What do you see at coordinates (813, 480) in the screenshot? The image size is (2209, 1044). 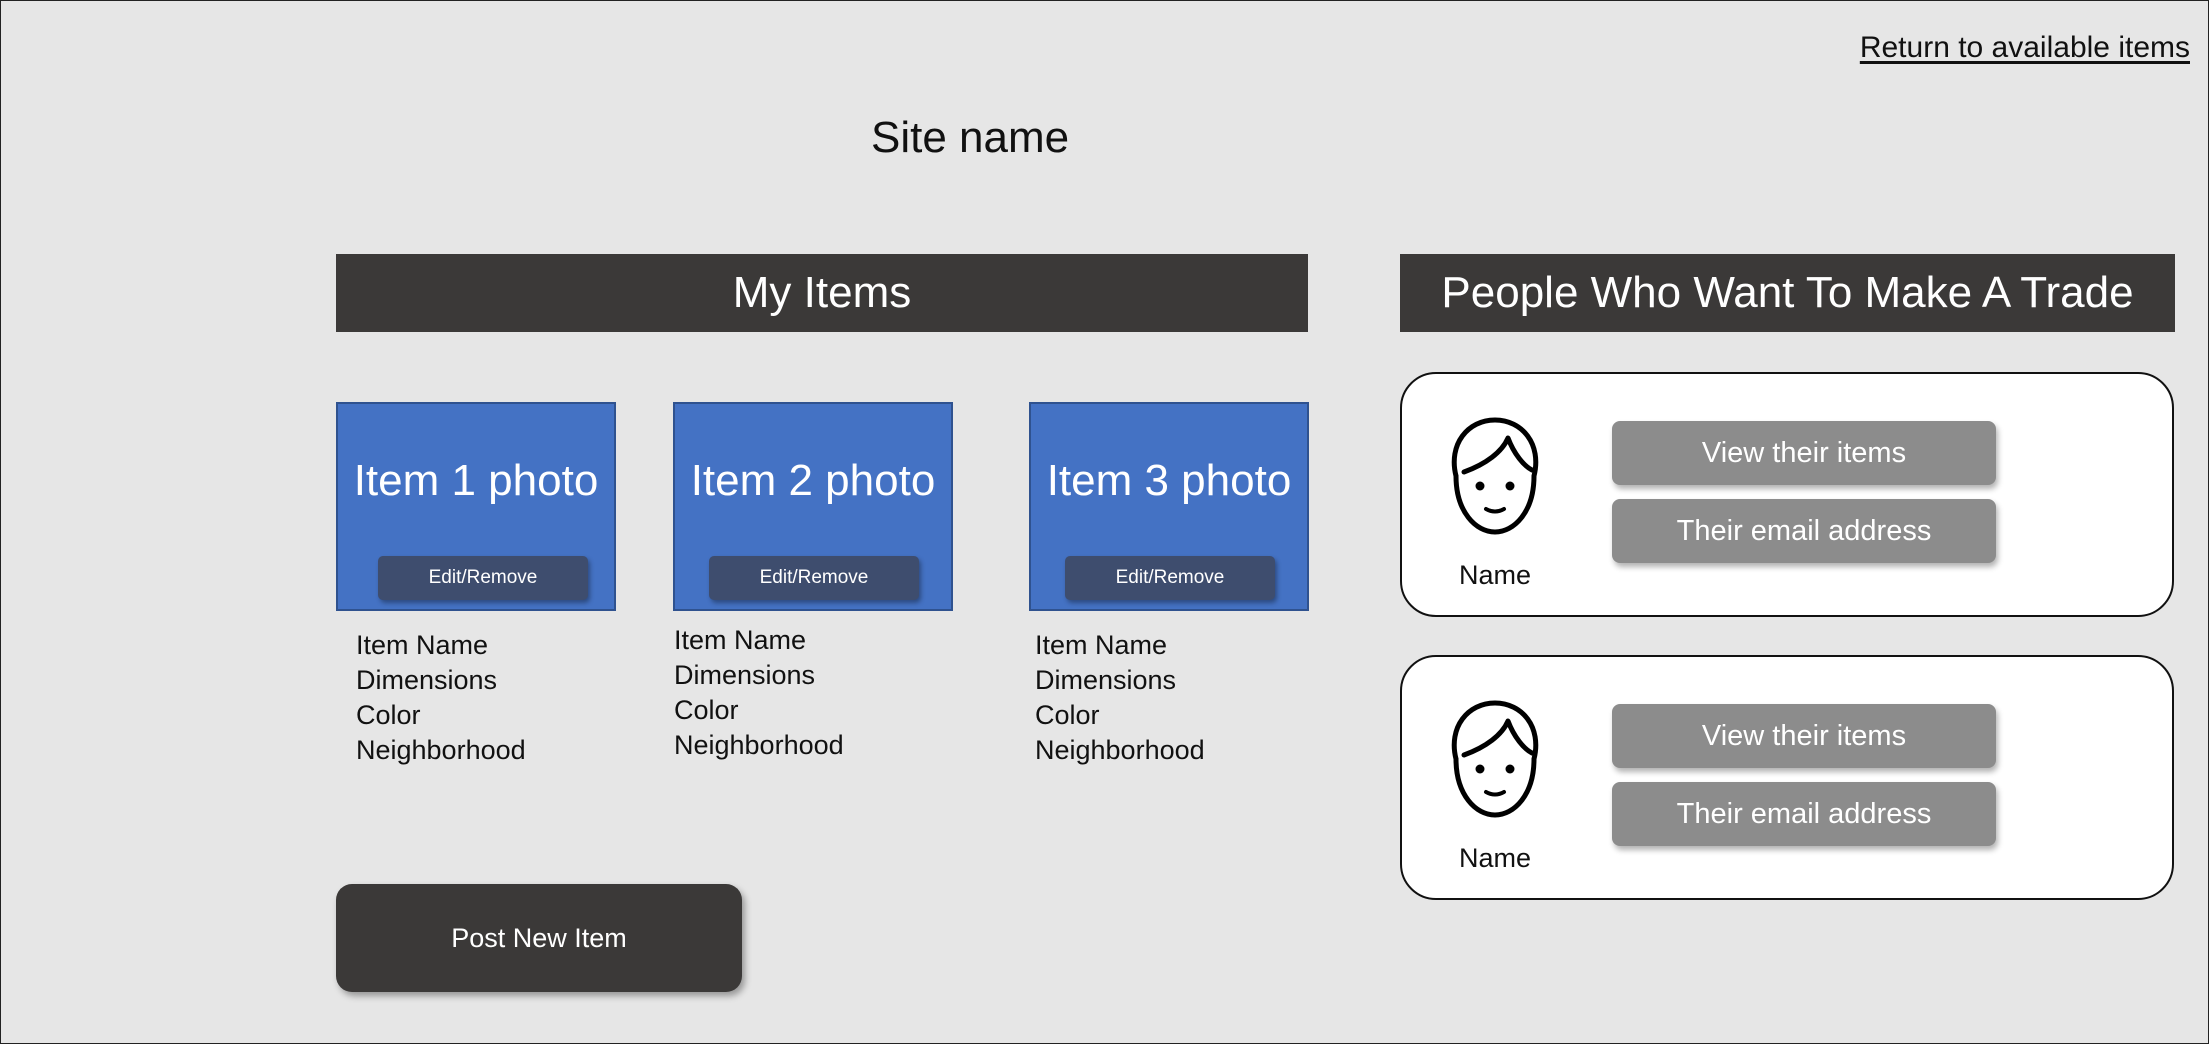 I see `item-photo-label: Item 2 photo` at bounding box center [813, 480].